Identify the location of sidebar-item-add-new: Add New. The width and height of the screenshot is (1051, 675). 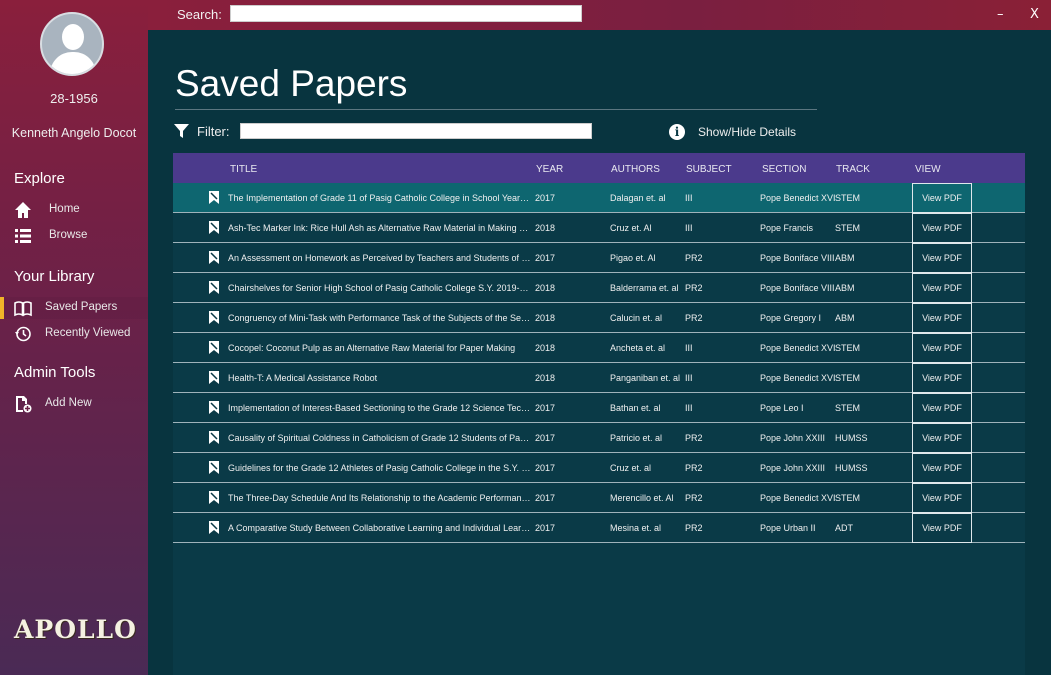
(74, 404).